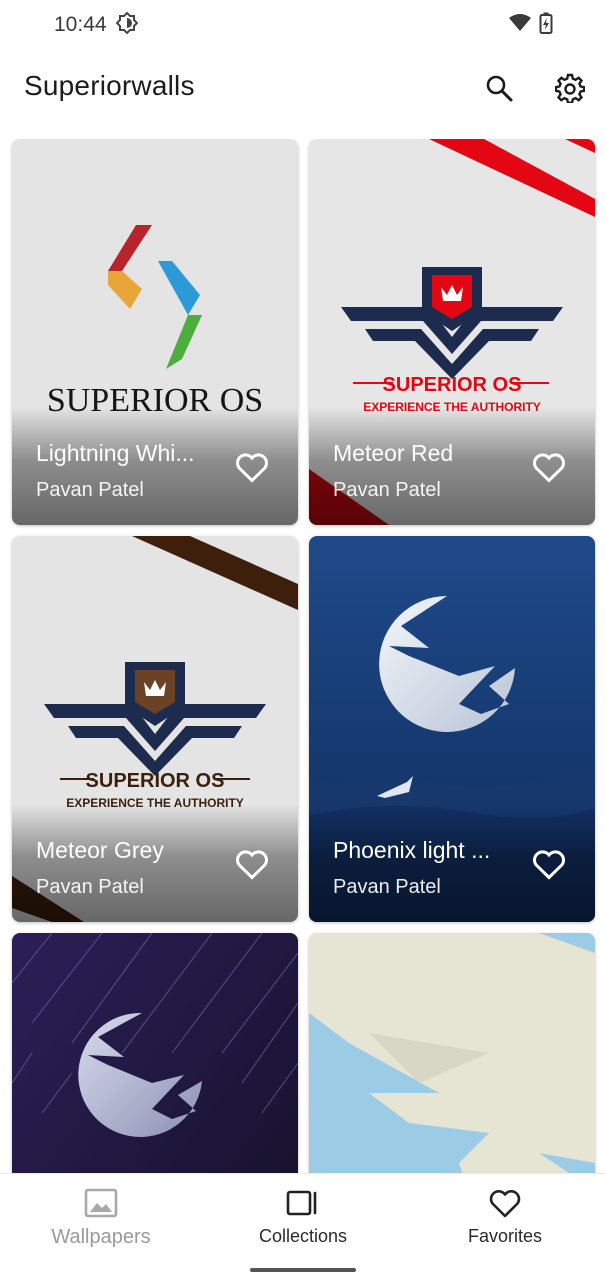 The height and width of the screenshot is (1281, 606). What do you see at coordinates (303, 1219) in the screenshot?
I see `nav-item-collections: Collections` at bounding box center [303, 1219].